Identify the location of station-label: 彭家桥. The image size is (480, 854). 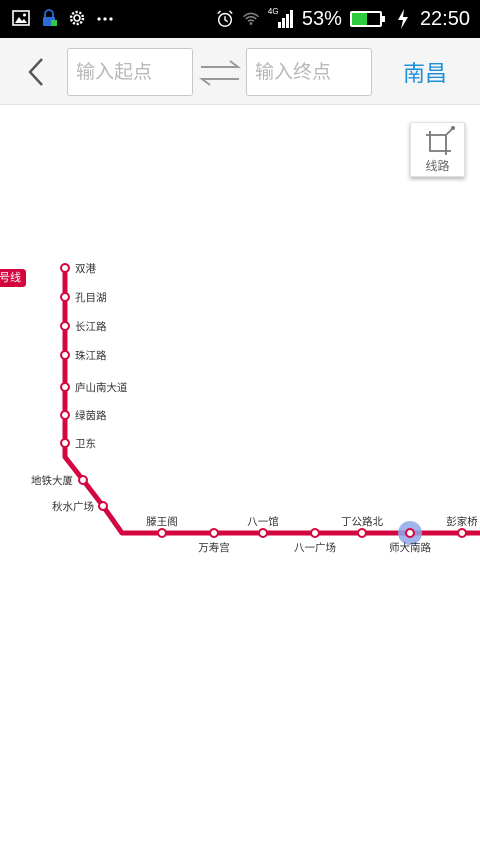
(462, 521).